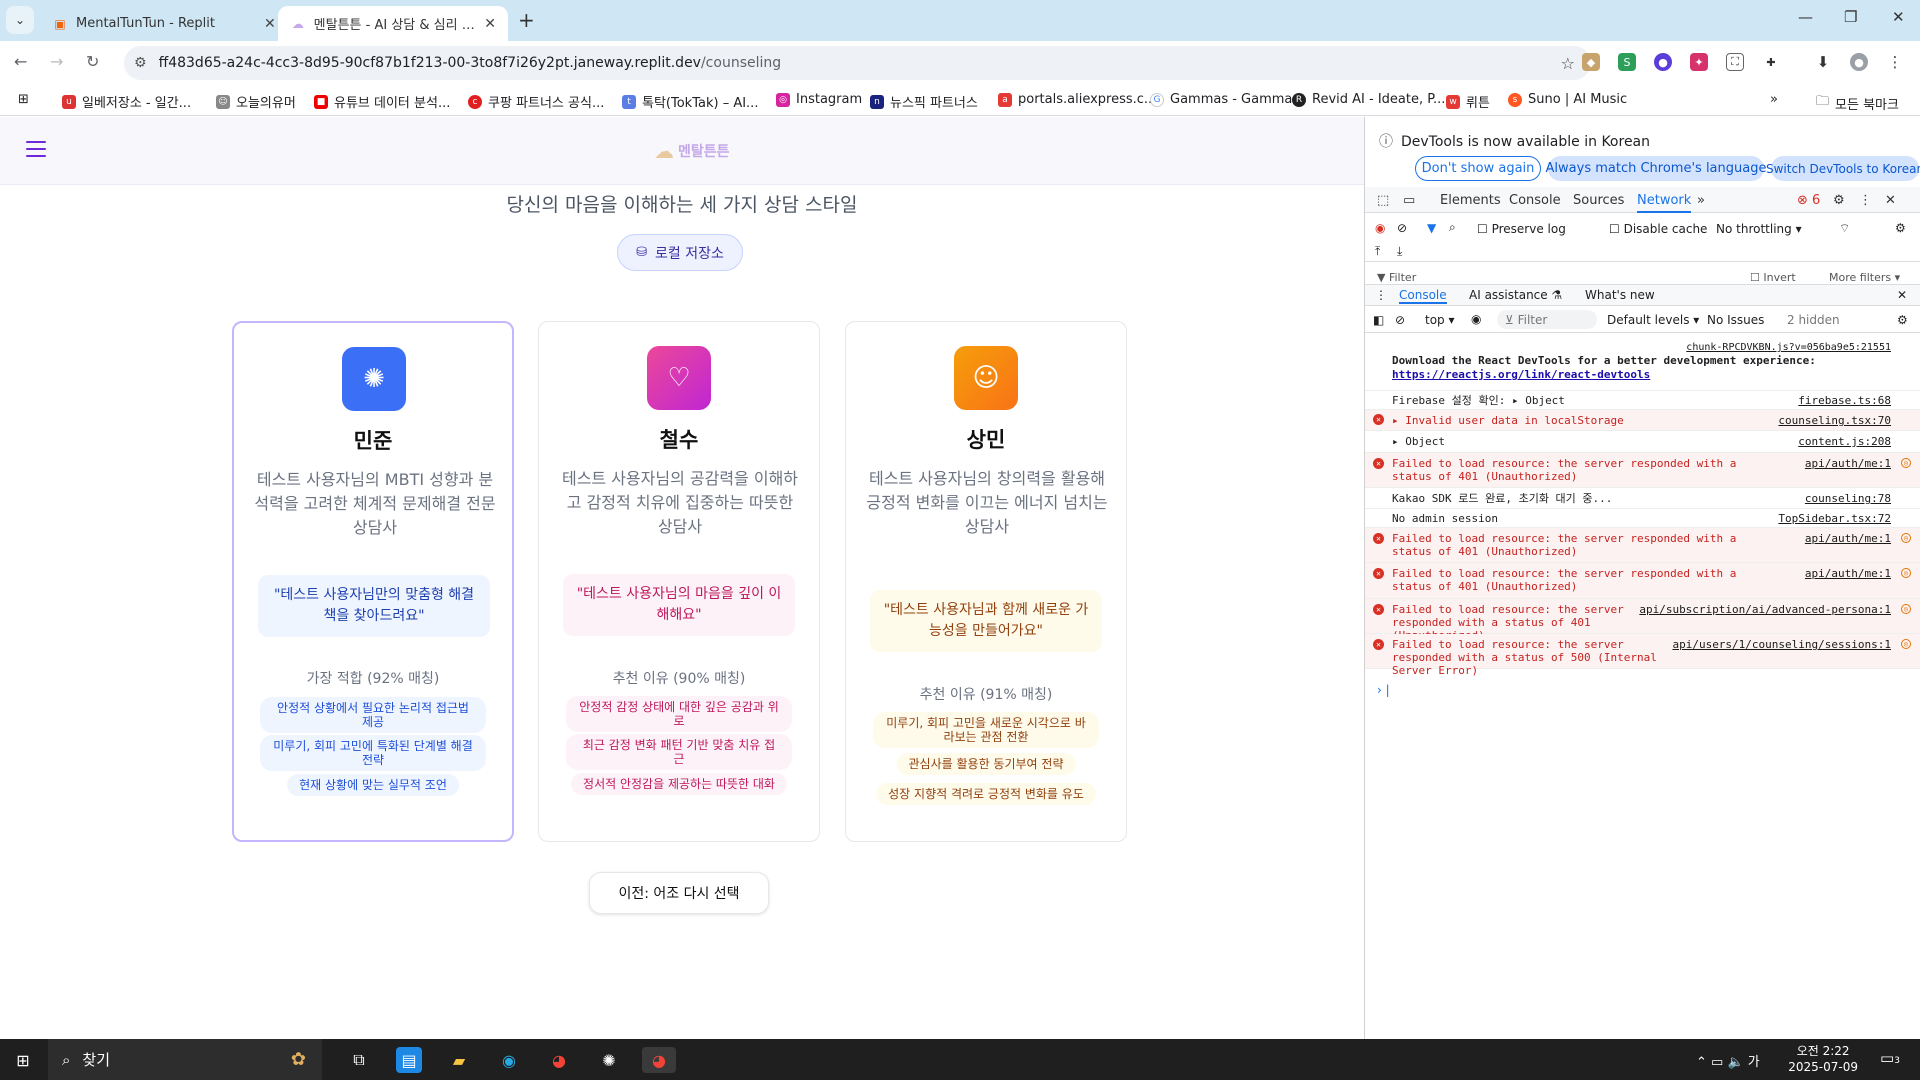 The width and height of the screenshot is (1920, 1080). I want to click on log-source-link: firebase.ts:68, so click(1844, 400).